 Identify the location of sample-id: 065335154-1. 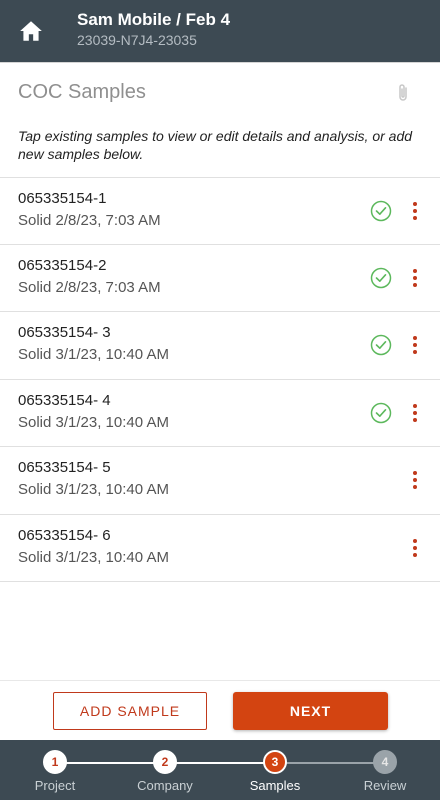
(62, 198).